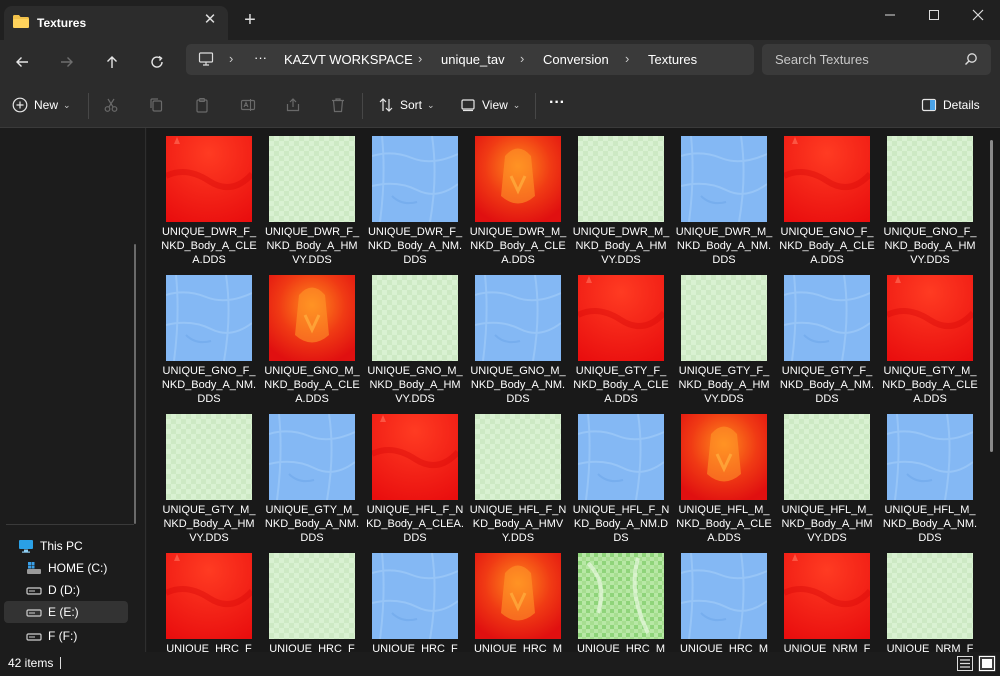 The width and height of the screenshot is (1000, 676). What do you see at coordinates (421, 343) in the screenshot?
I see `file-tile: UNIQUE_GNO_M_NKD_Body_A_HMVY.DDS` at bounding box center [421, 343].